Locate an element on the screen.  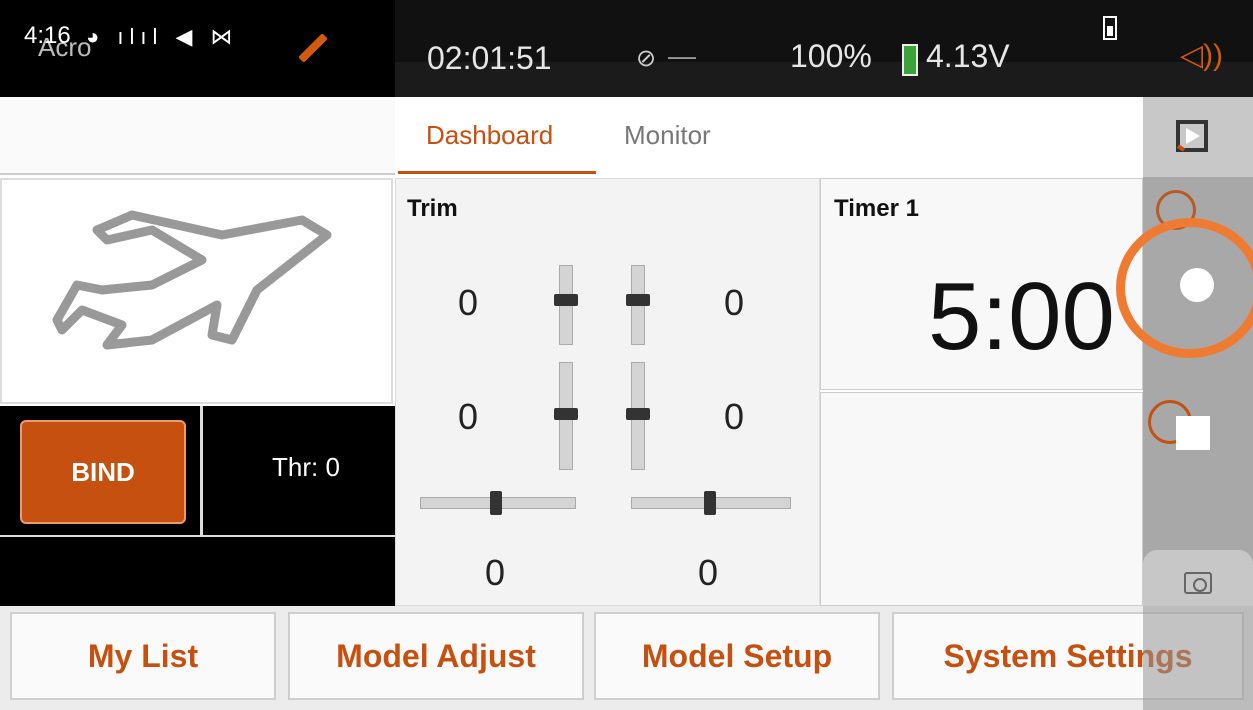
highlight-ring is located at coordinates (1184, 288).